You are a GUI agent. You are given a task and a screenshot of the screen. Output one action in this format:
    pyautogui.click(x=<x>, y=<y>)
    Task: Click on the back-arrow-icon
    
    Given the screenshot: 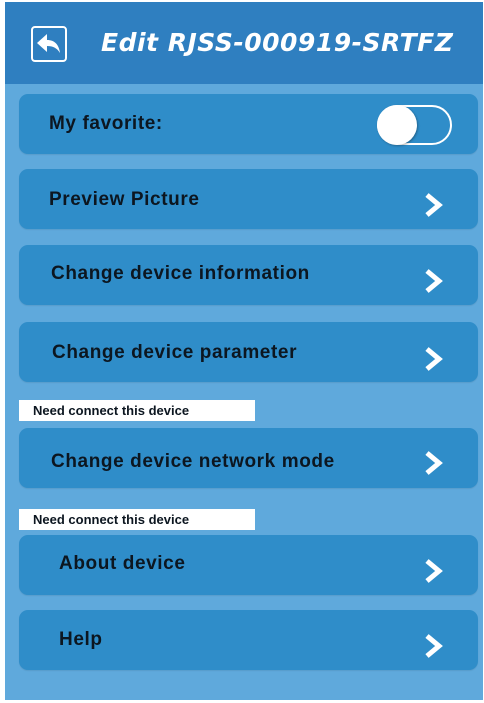 What is the action you would take?
    pyautogui.click(x=48, y=43)
    